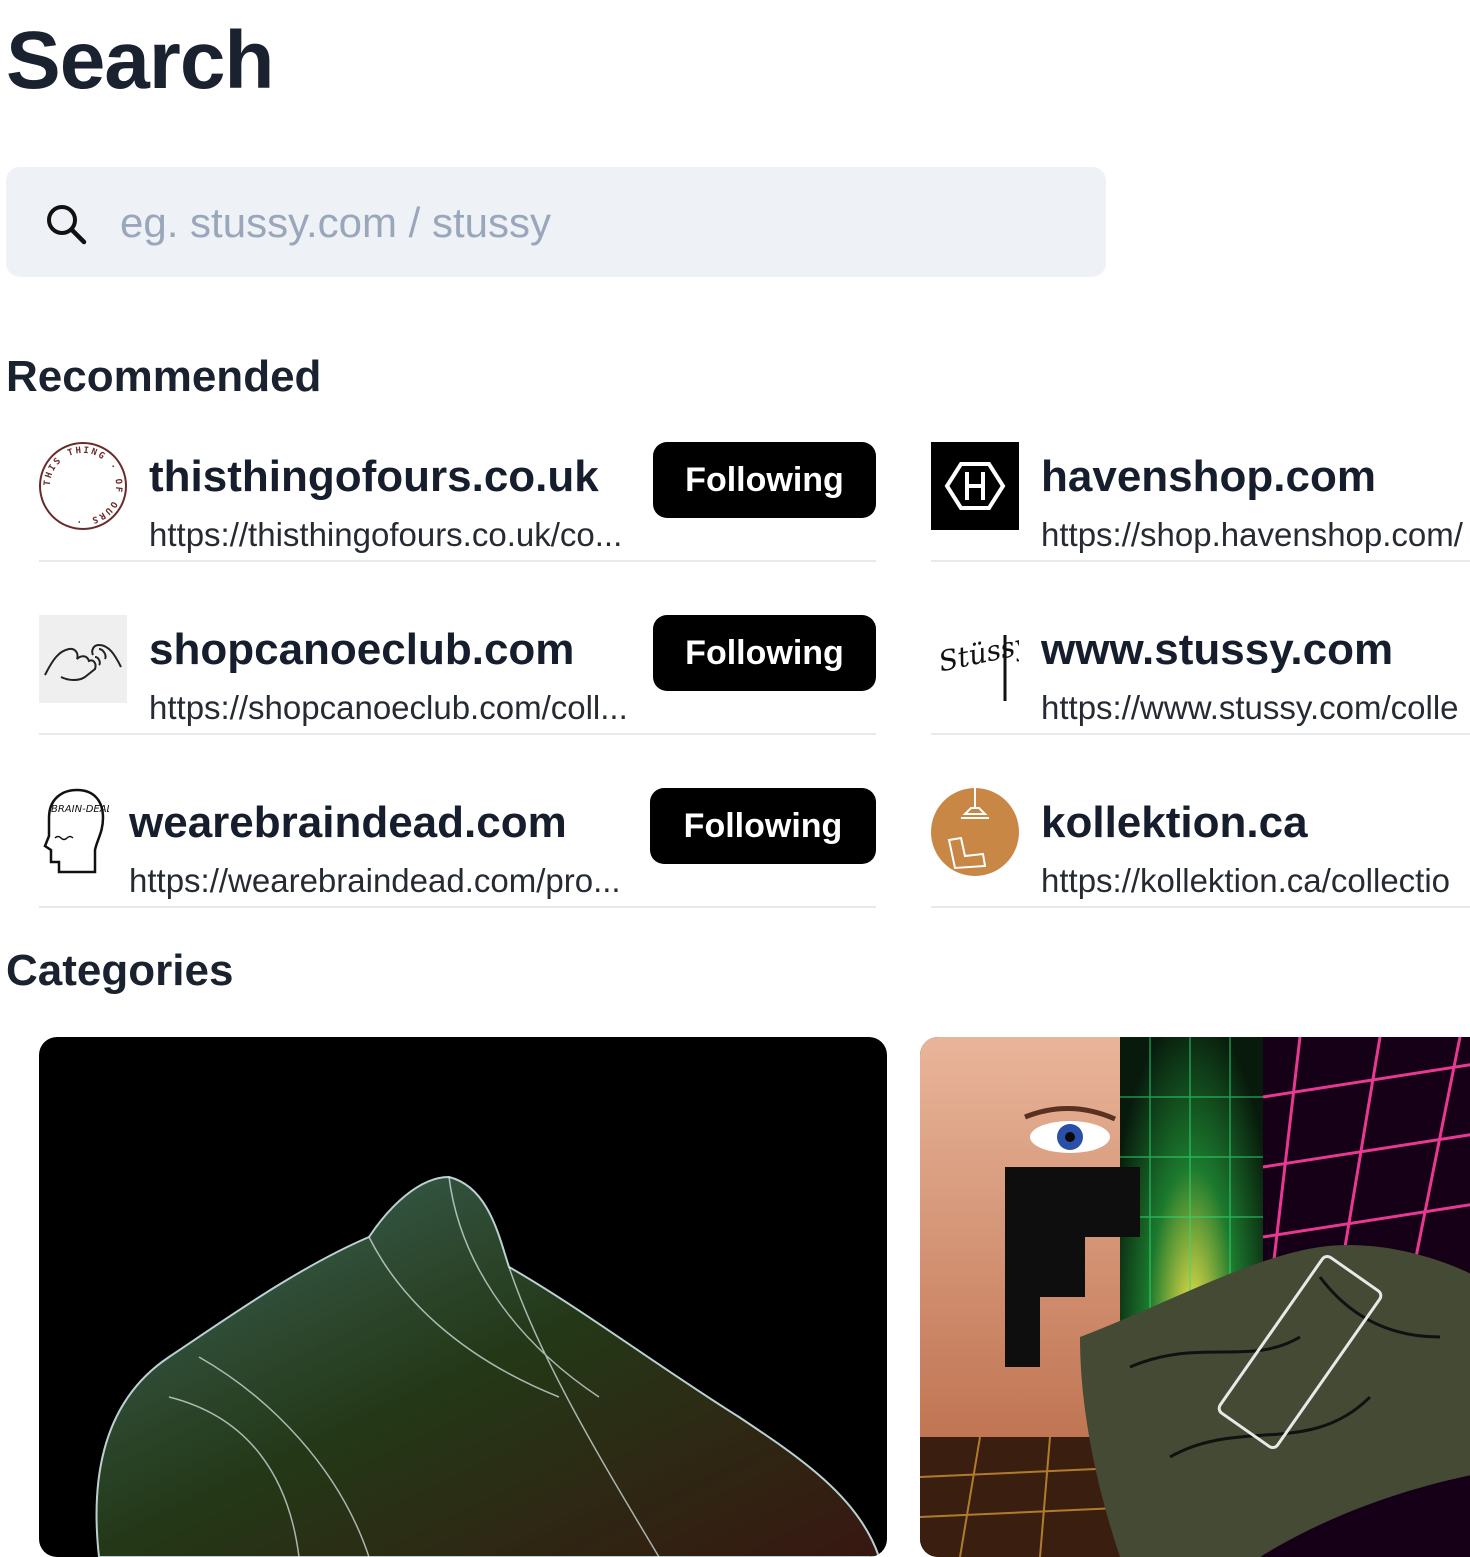 The width and height of the screenshot is (1470, 1557). Describe the element at coordinates (1250, 707) in the screenshot. I see `store-url: https://www.stussy.com/colle` at that location.